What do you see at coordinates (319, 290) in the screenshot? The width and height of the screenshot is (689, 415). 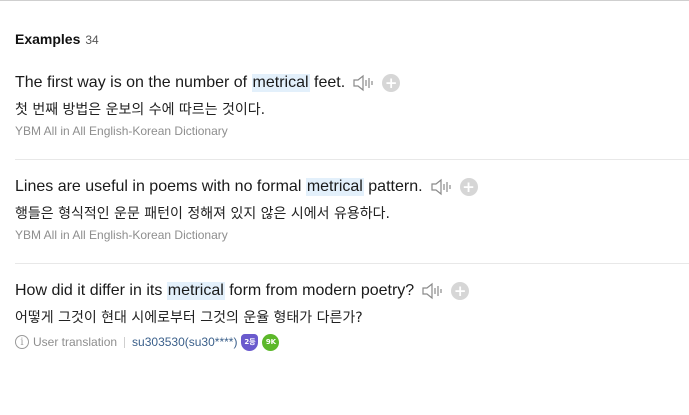 I see `sentence-text: form from modern poetry?` at bounding box center [319, 290].